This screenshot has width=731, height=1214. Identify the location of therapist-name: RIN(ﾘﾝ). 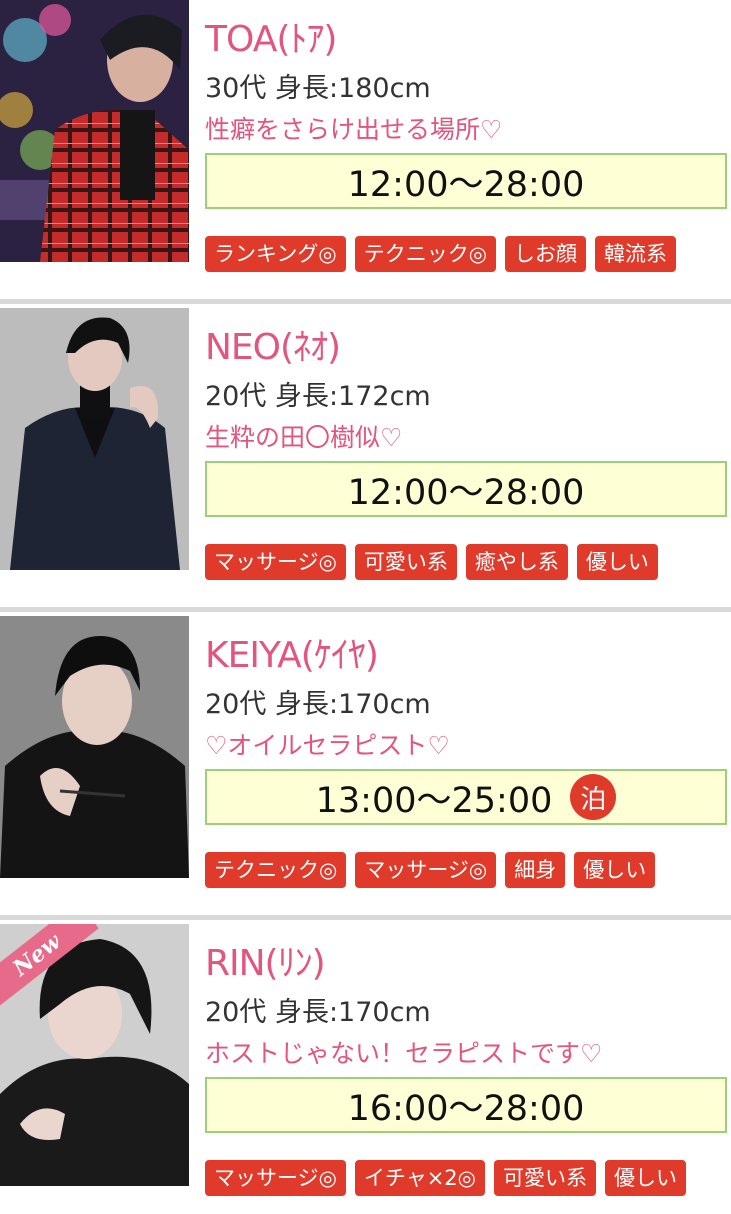
(265, 960).